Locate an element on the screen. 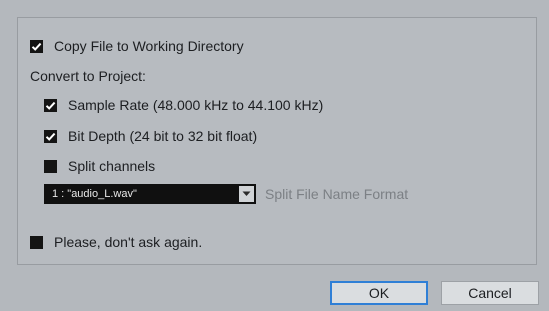  split-file-format-label: Split File Name Format is located at coordinates (337, 194).